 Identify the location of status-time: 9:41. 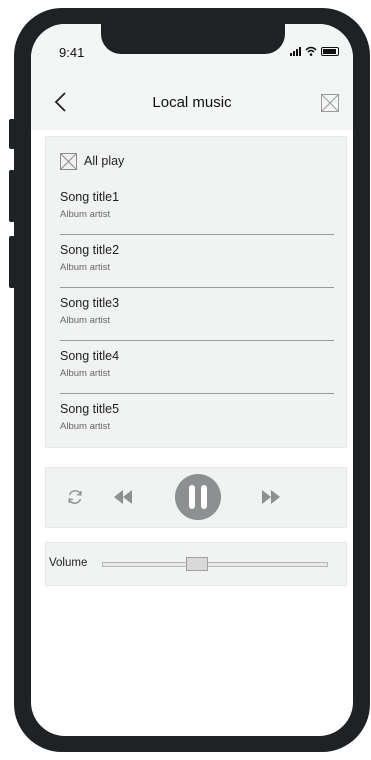
(72, 52).